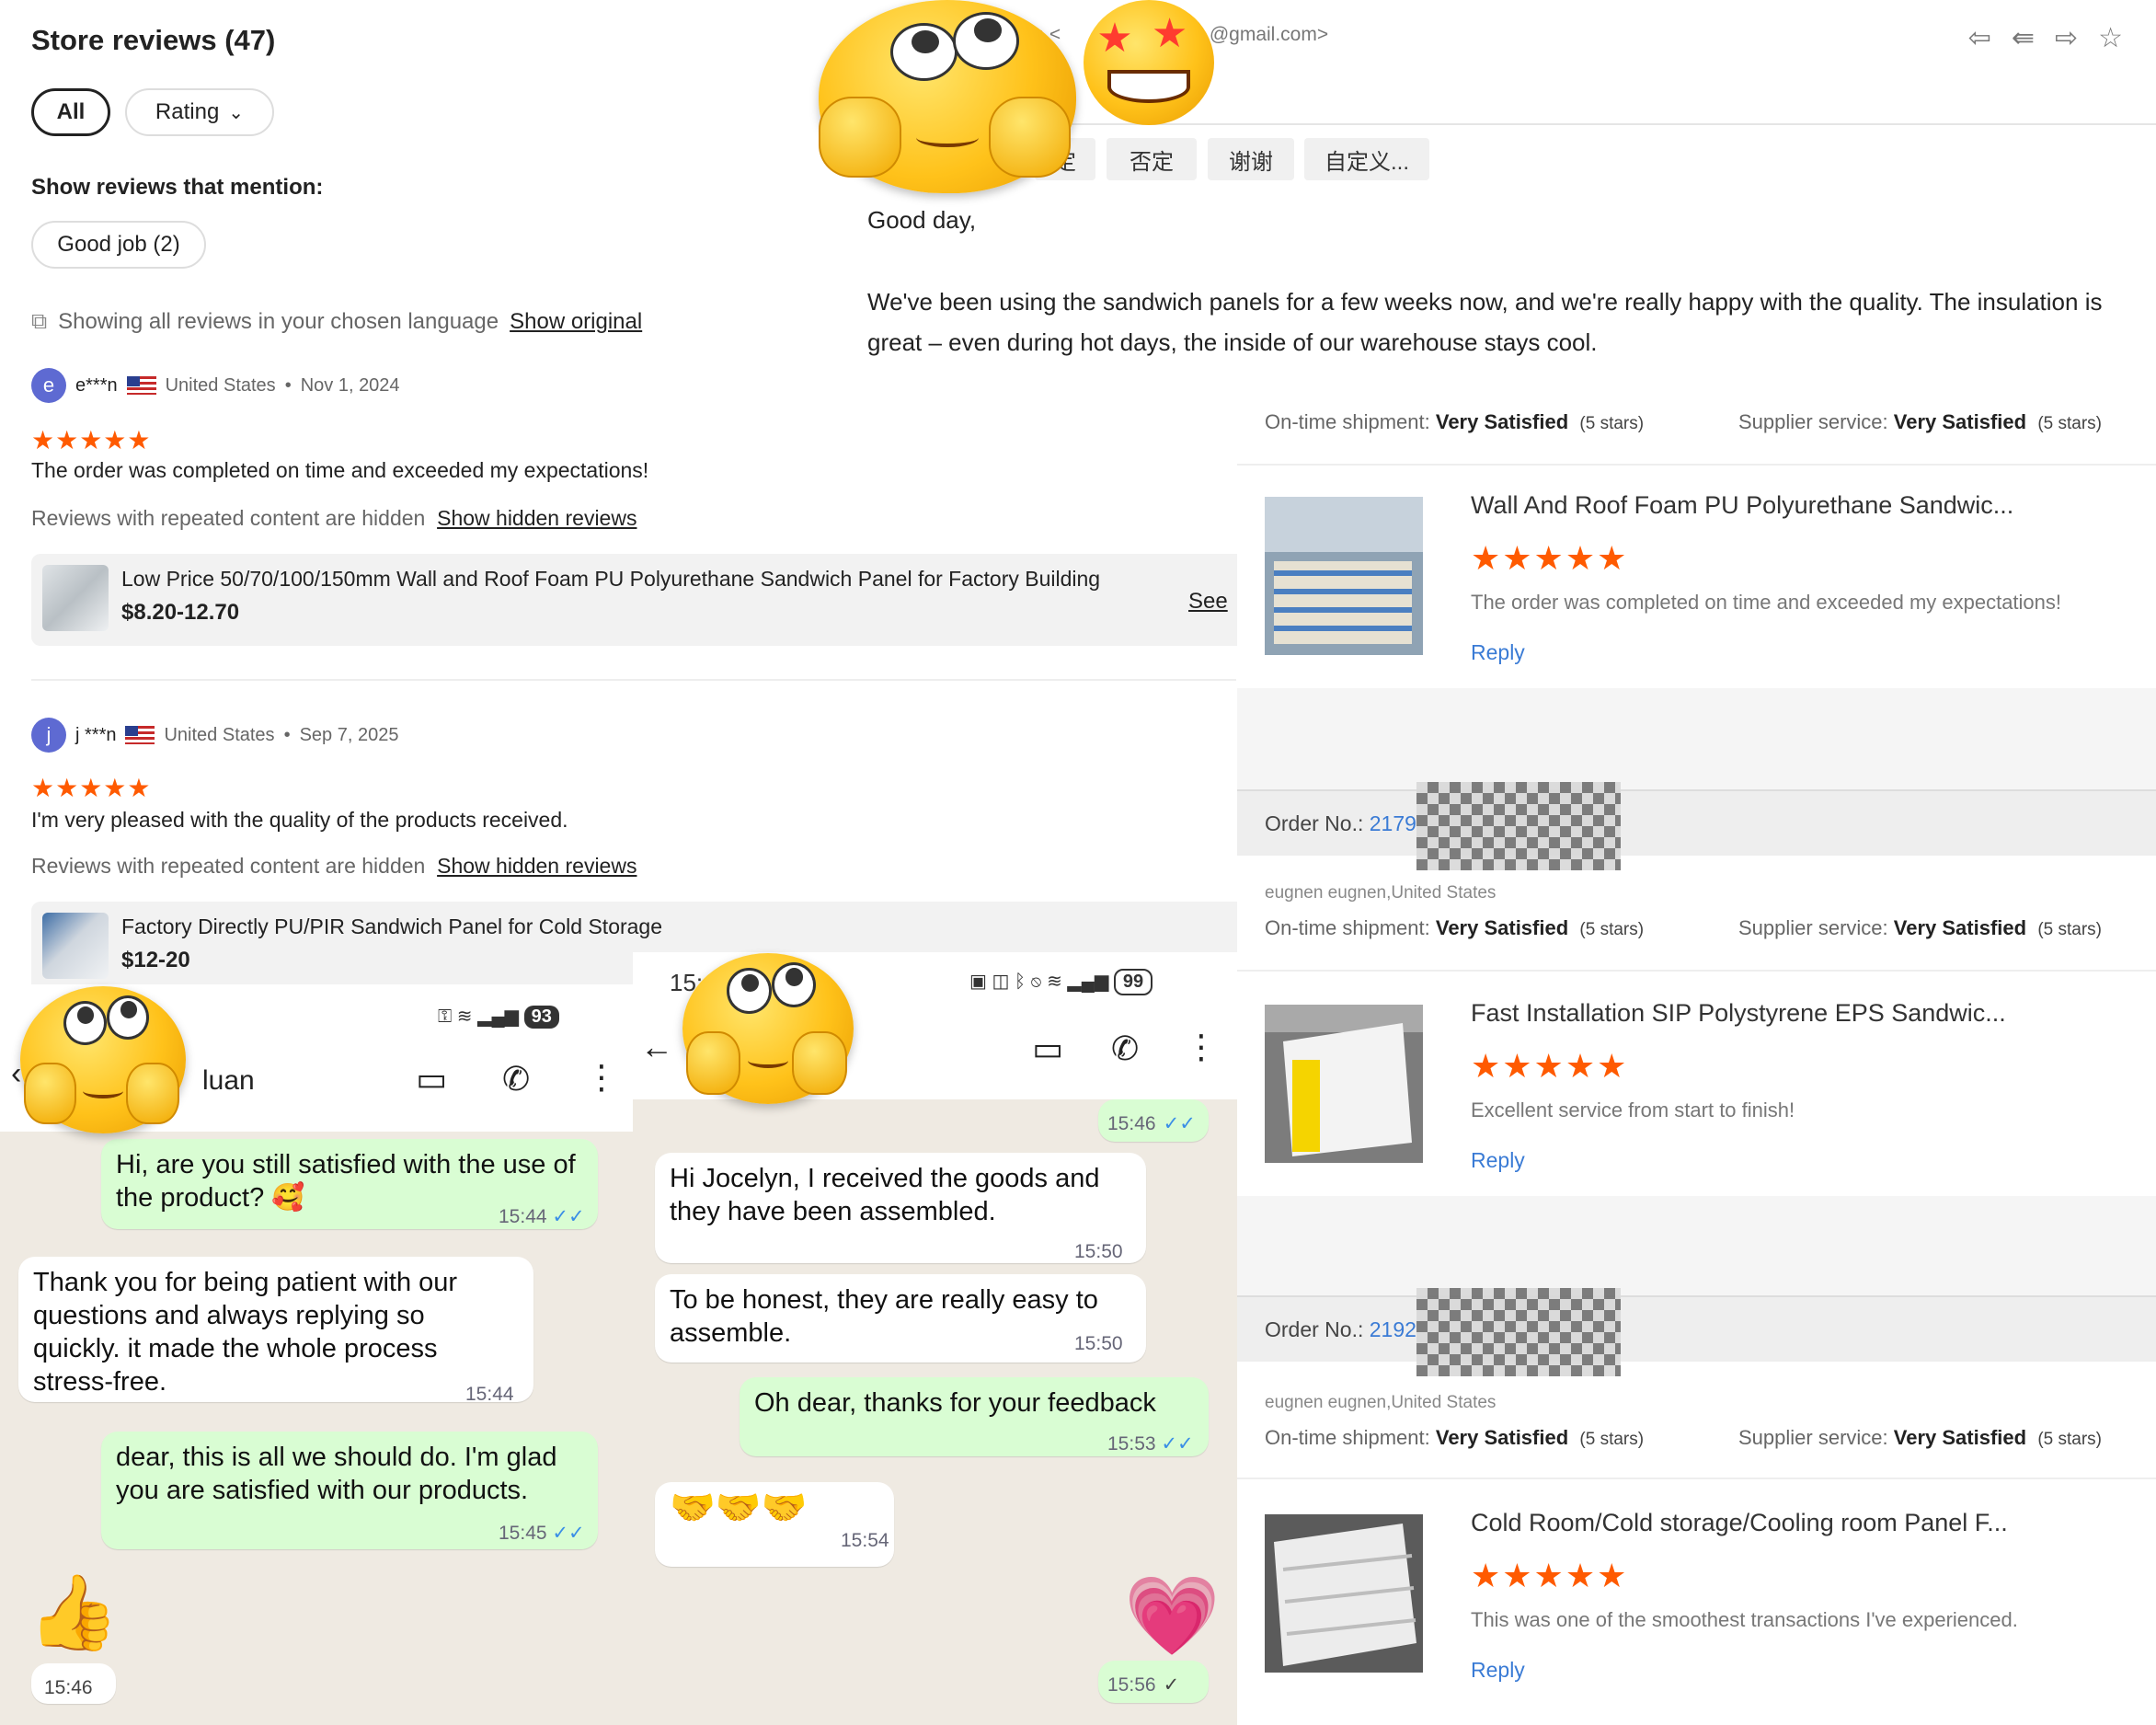 Image resolution: width=2156 pixels, height=1725 pixels. What do you see at coordinates (924, 52) in the screenshot?
I see `sticker-eye` at bounding box center [924, 52].